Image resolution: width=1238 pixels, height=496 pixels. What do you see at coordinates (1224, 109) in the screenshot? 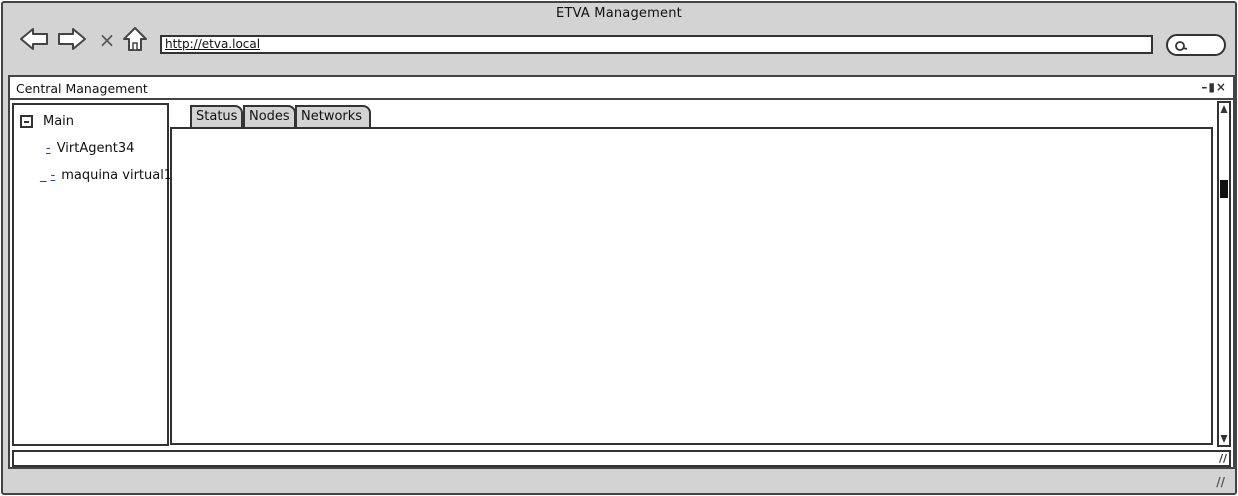
I see `scroll-up-icon` at bounding box center [1224, 109].